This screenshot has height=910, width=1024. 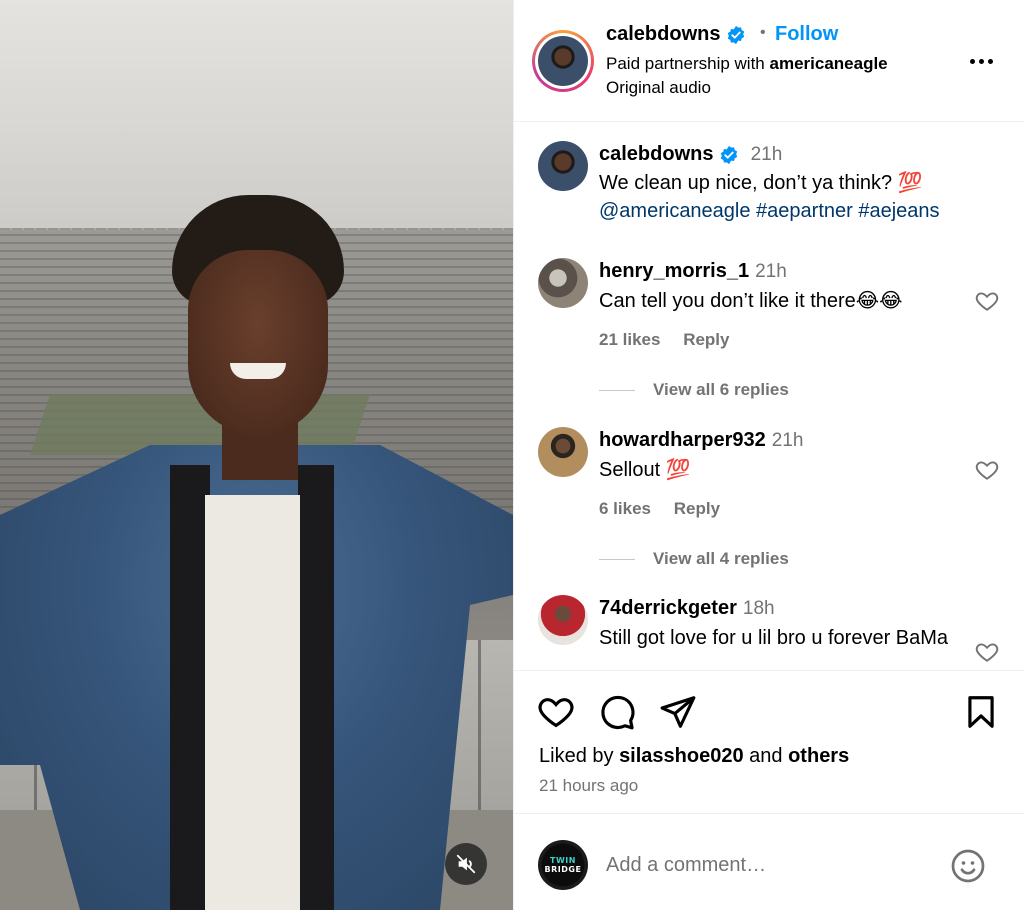 I want to click on paper-plane-icon, so click(x=678, y=712).